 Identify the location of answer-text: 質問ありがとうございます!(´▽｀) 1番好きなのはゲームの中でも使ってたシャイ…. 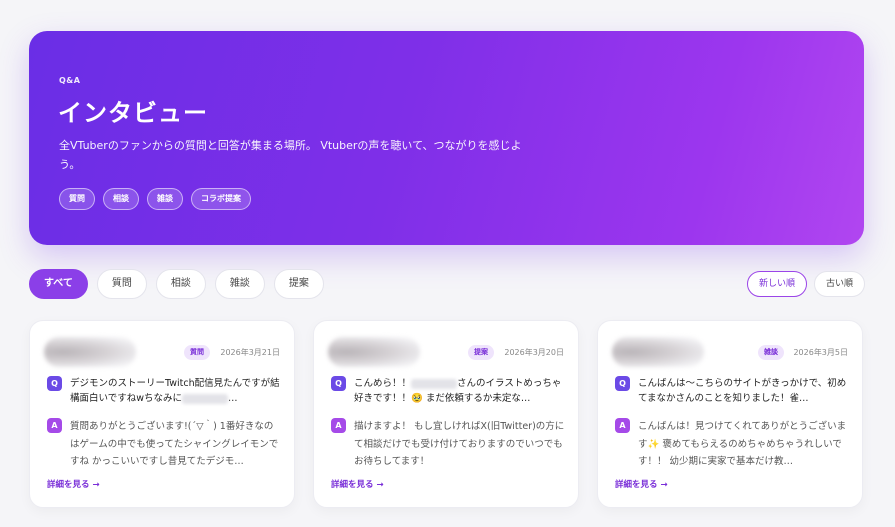
(174, 444).